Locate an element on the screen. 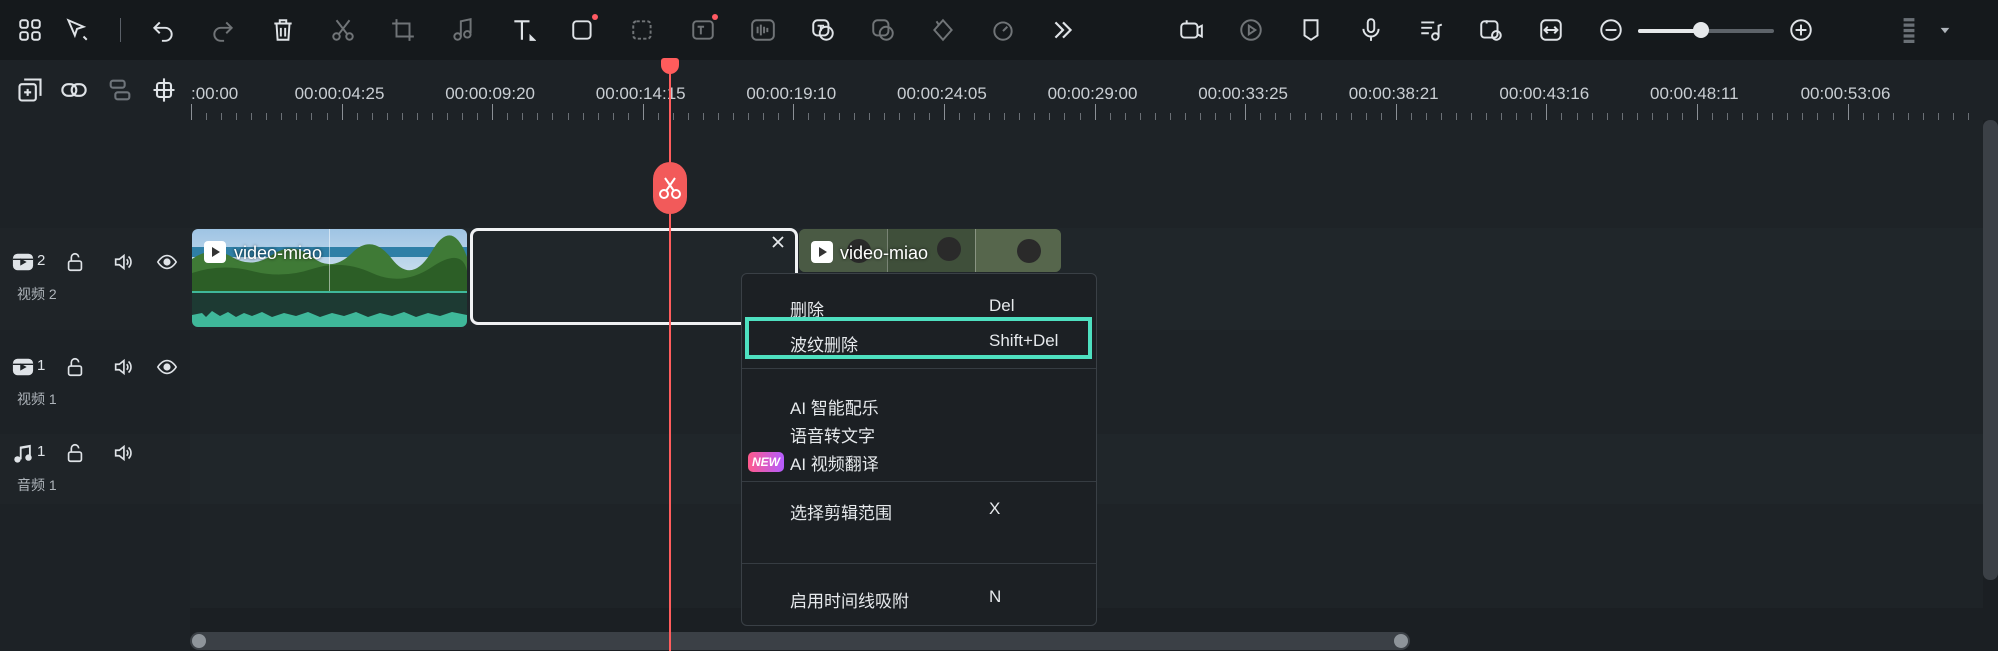 Image resolution: width=1998 pixels, height=651 pixels. ai-select-icon is located at coordinates (643, 30).